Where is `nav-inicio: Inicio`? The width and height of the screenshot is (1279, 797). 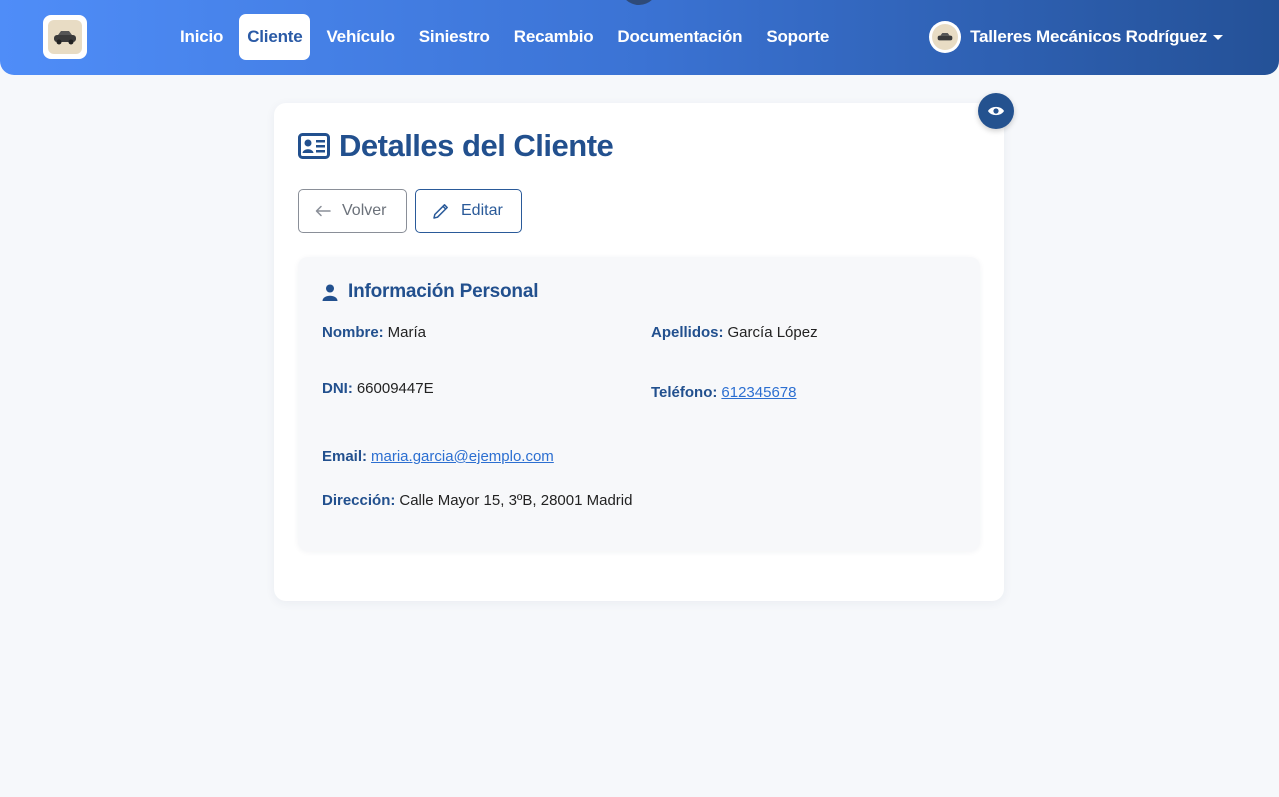 nav-inicio: Inicio is located at coordinates (201, 37).